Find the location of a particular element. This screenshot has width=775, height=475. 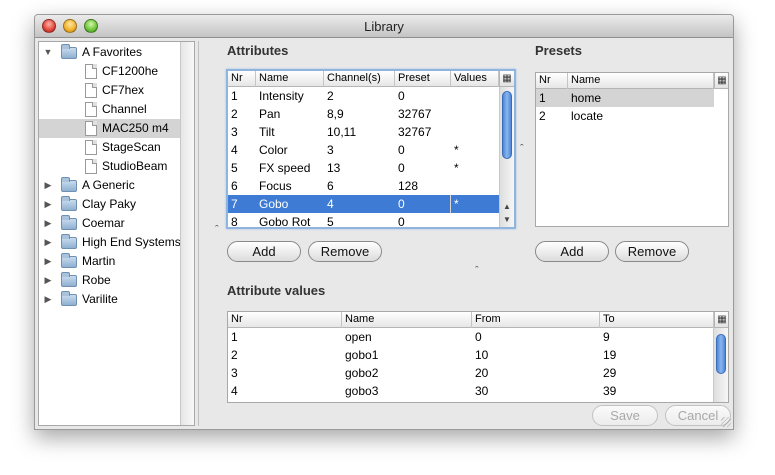

table-row: 3 Tilt 10,11 32767 is located at coordinates (363, 132).